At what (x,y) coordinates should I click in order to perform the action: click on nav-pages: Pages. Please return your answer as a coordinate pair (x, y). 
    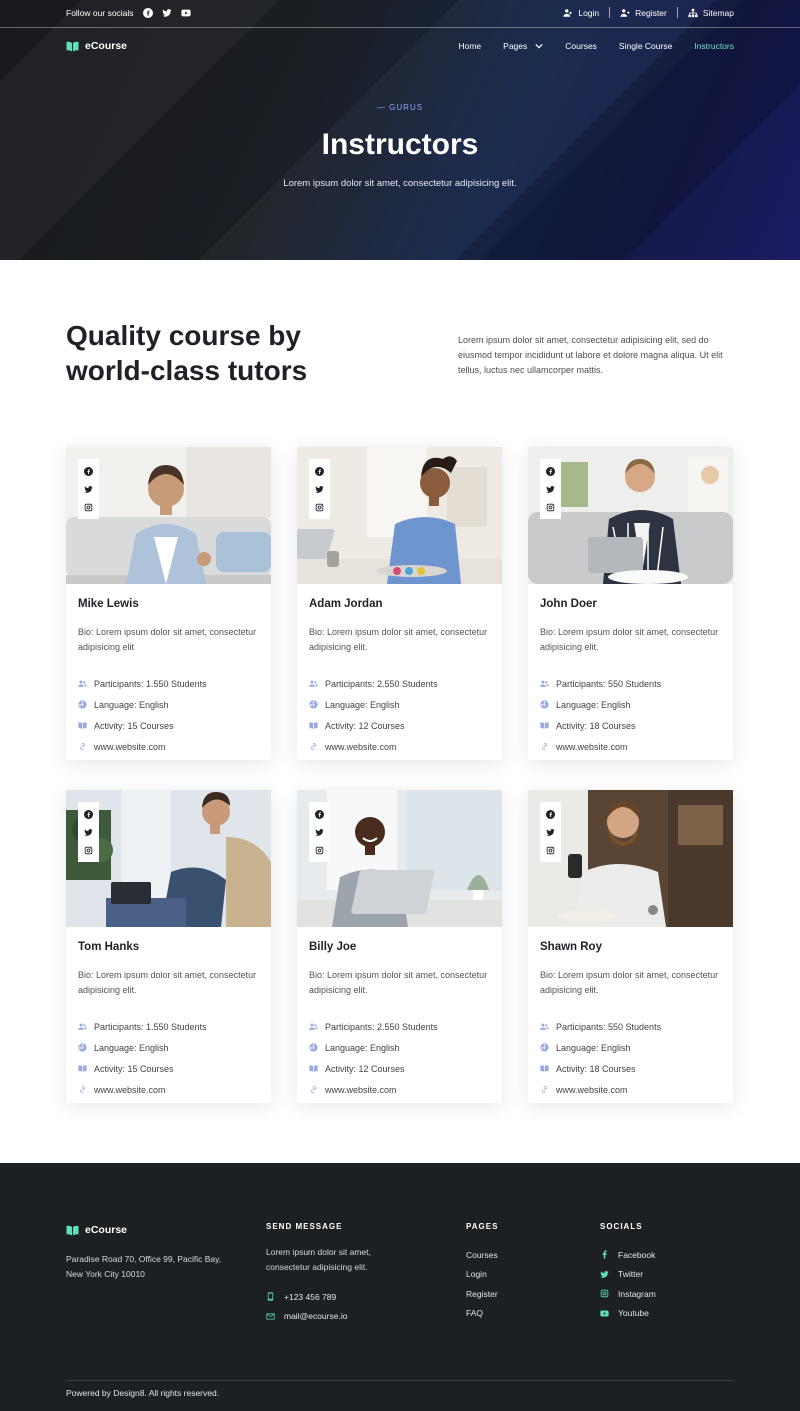
    Looking at the image, I should click on (523, 46).